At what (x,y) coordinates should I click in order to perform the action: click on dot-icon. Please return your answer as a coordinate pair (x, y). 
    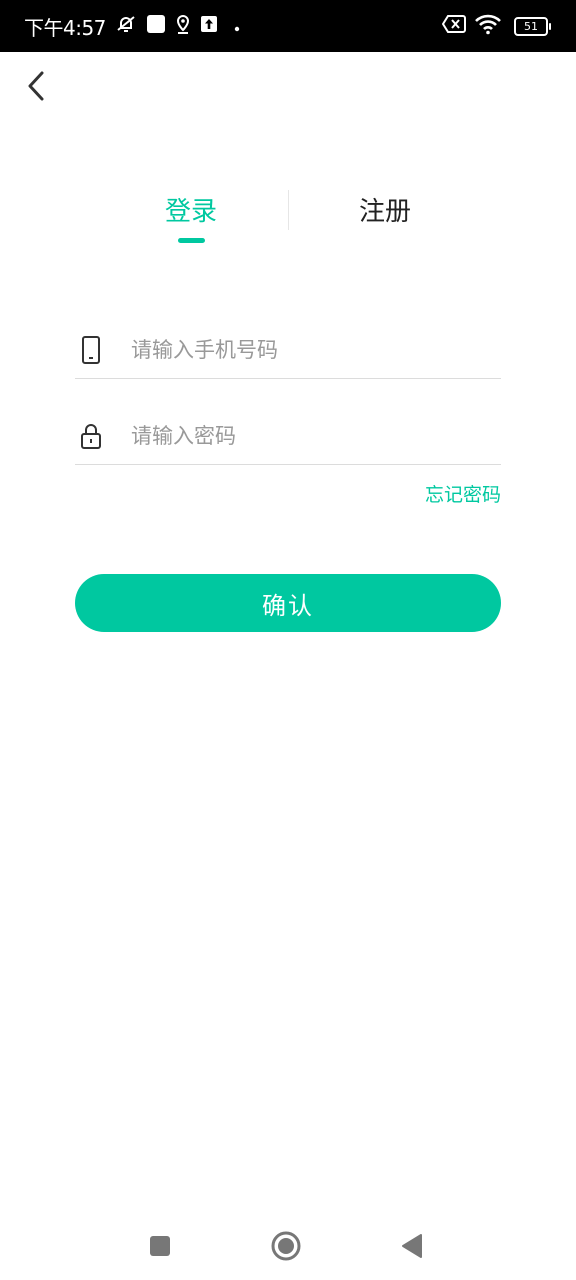
    Looking at the image, I should click on (237, 26).